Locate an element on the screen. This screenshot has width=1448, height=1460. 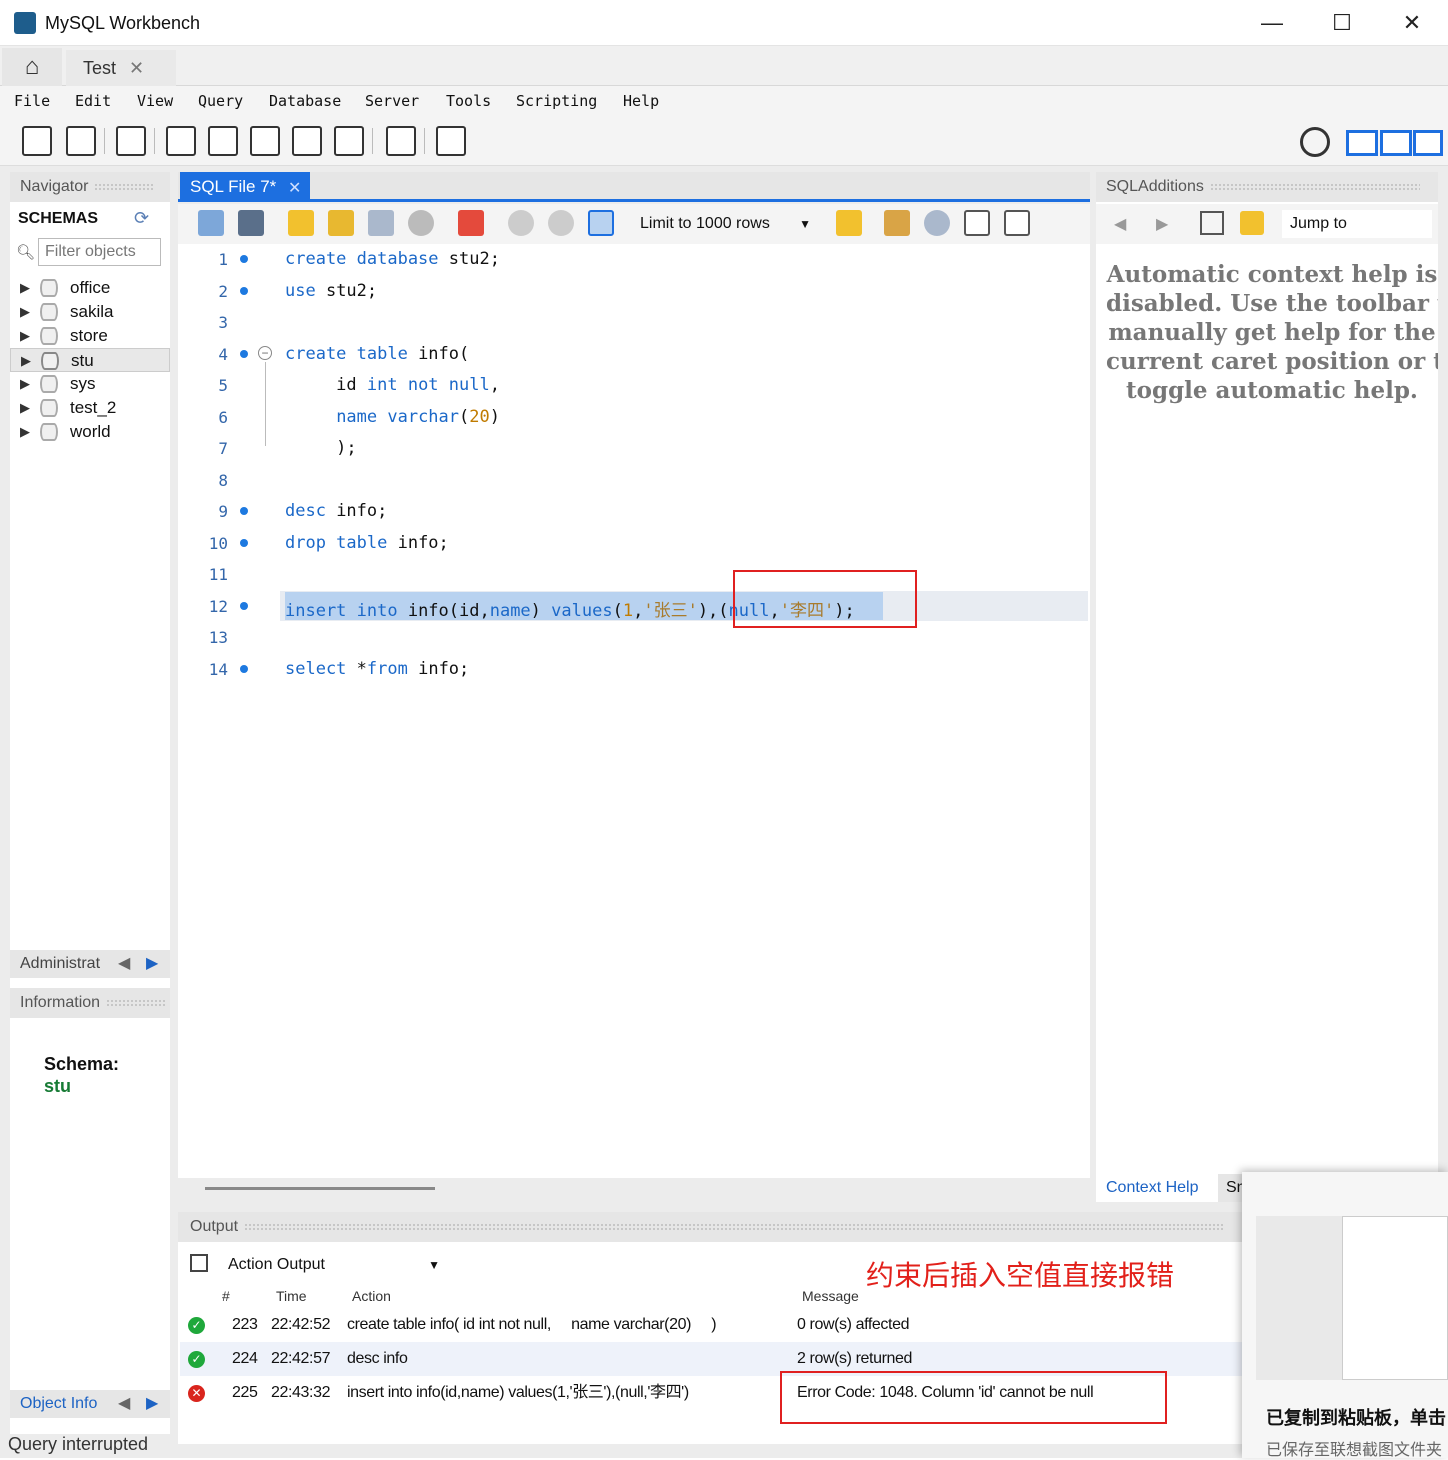
schema-item-stu: ▶ stu is located at coordinates (90, 360).